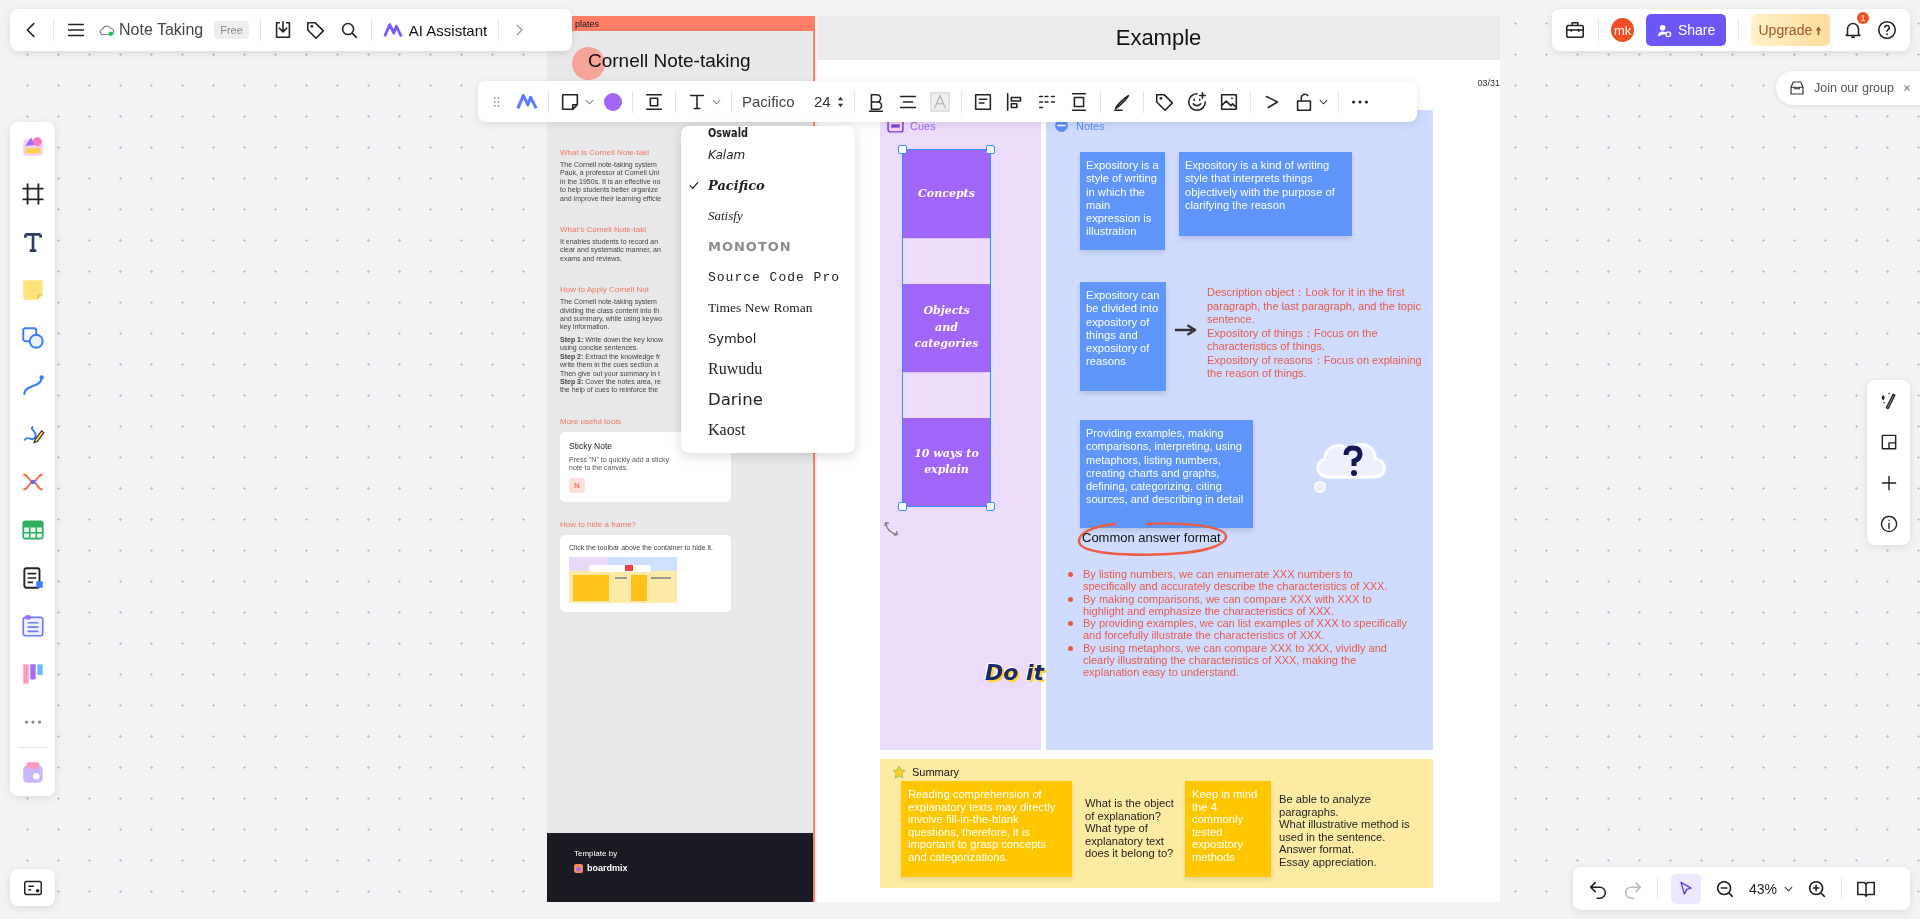  Describe the element at coordinates (1015, 672) in the screenshot. I see `sticker-label: Do it` at that location.